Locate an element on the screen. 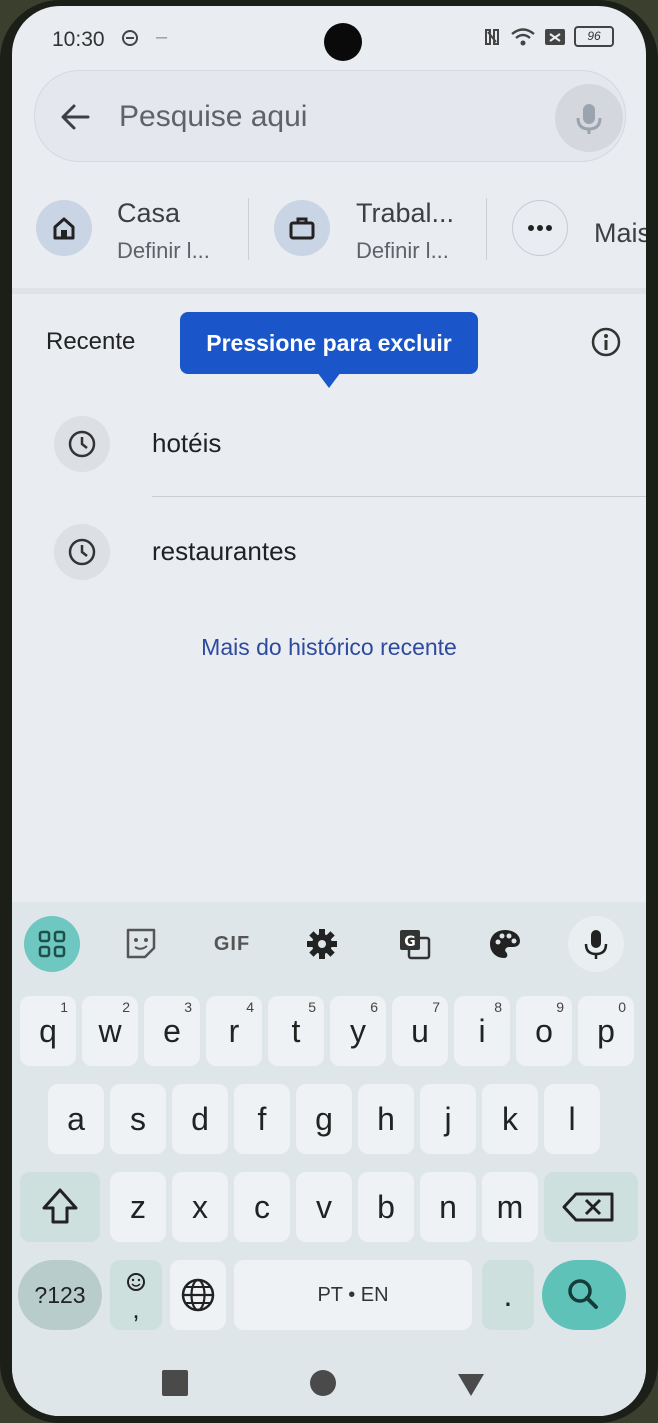 This screenshot has width=658, height=1423. key-label: y is located at coordinates (358, 1031).